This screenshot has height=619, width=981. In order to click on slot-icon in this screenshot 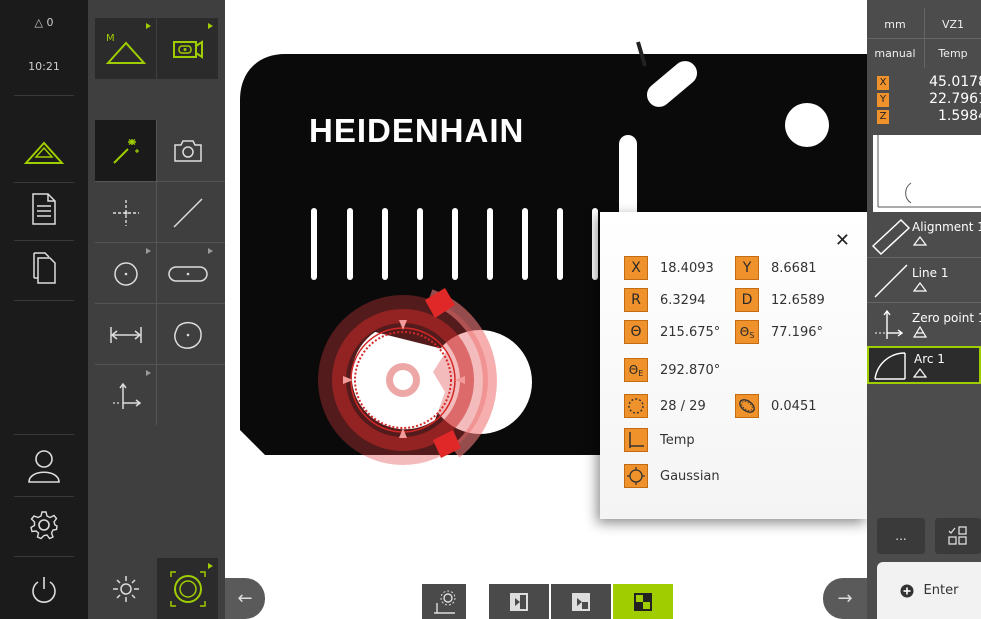, I will do `click(187, 273)`.